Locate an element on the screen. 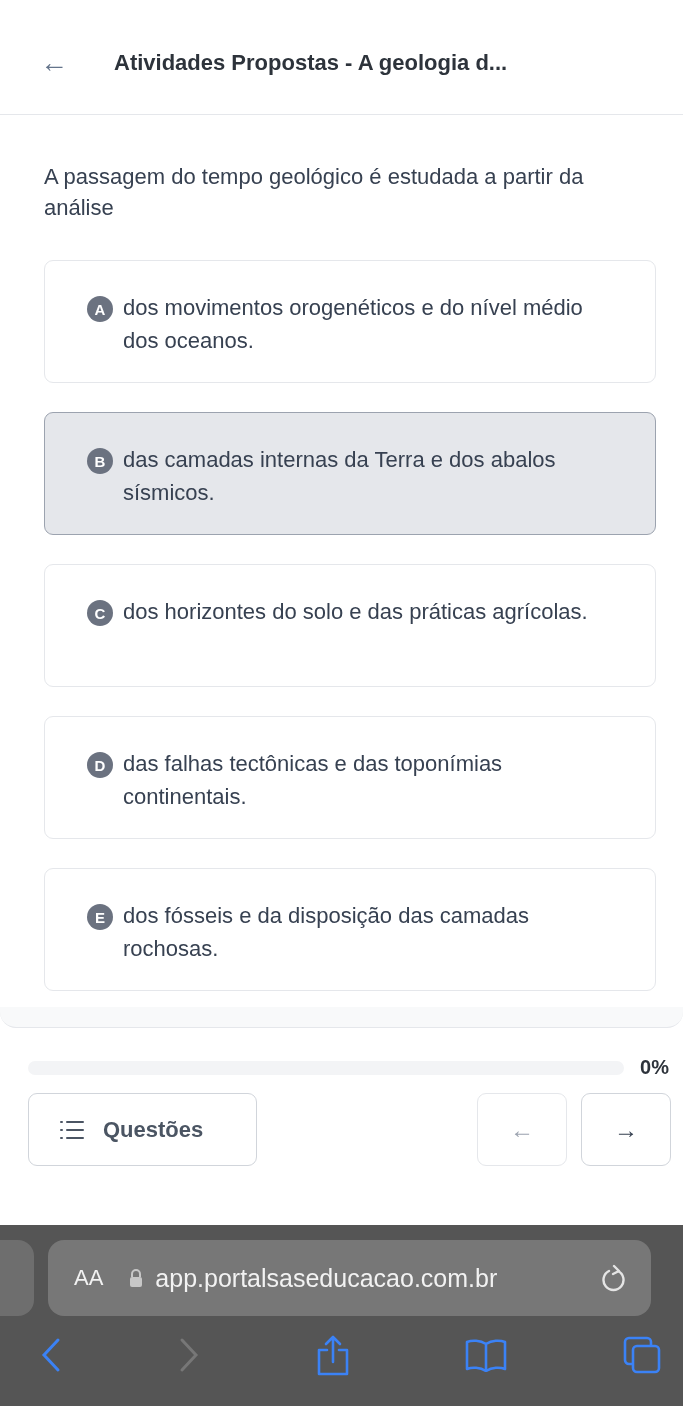  option-text: das falhas tectônicas e das toponímias continentais. is located at coordinates (313, 780).